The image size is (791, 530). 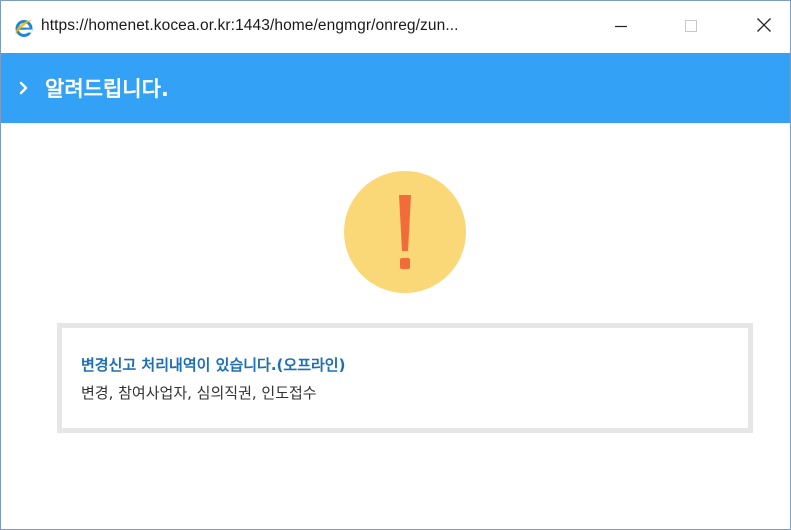 I want to click on notice-header: 알려드립니다., so click(x=395, y=88).